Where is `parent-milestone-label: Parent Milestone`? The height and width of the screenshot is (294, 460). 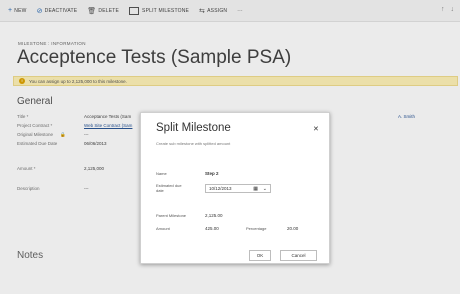
parent-milestone-label: Parent Milestone is located at coordinates (171, 215).